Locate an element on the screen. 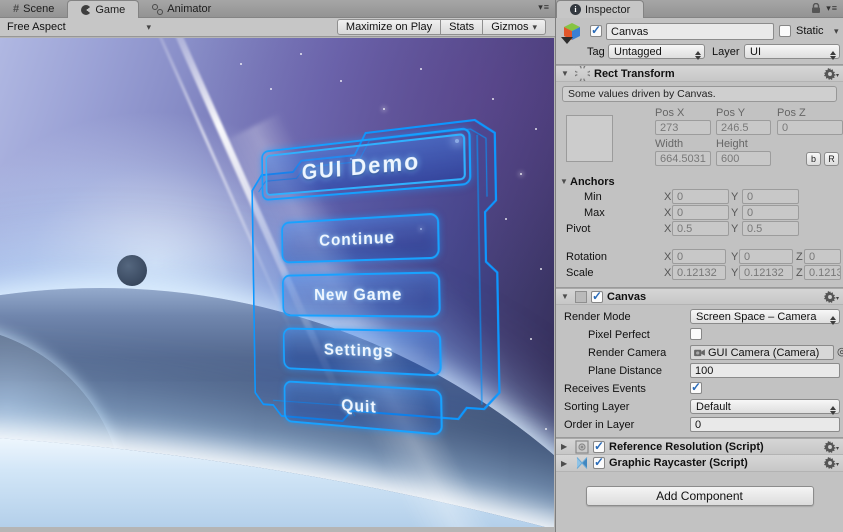  gizmos-dropdown: Gizmos is located at coordinates (514, 27).